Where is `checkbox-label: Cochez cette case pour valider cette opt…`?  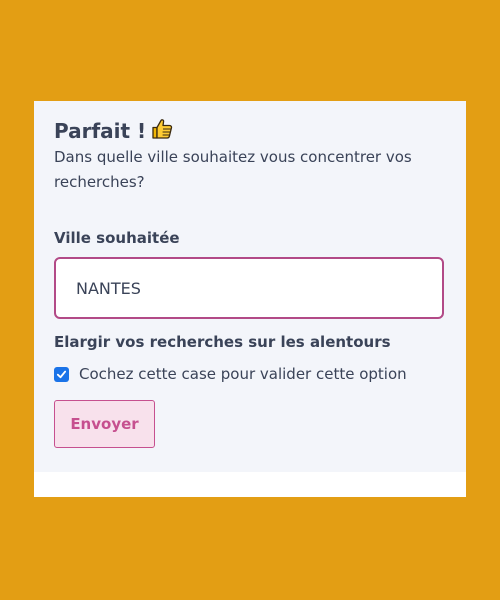
checkbox-label: Cochez cette case pour valider cette opt… is located at coordinates (243, 374).